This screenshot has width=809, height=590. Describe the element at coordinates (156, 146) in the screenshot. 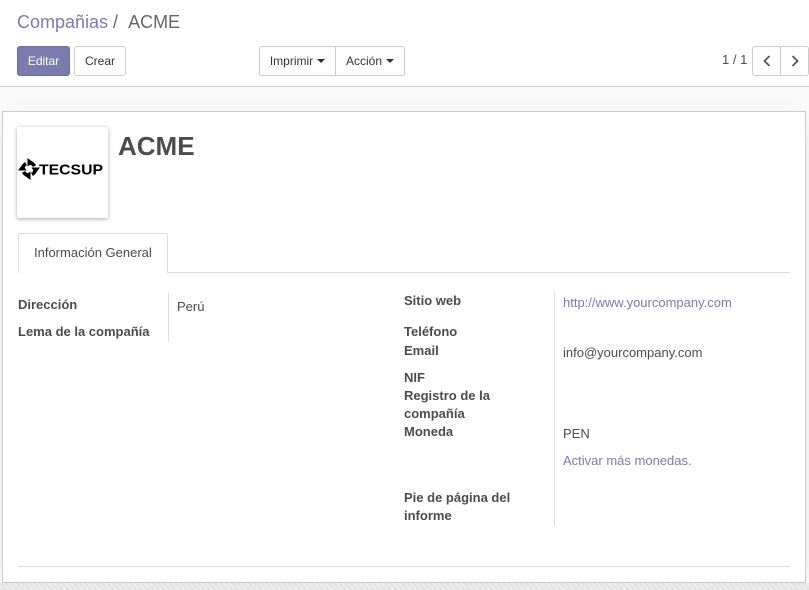

I see `record-title: ACME` at that location.